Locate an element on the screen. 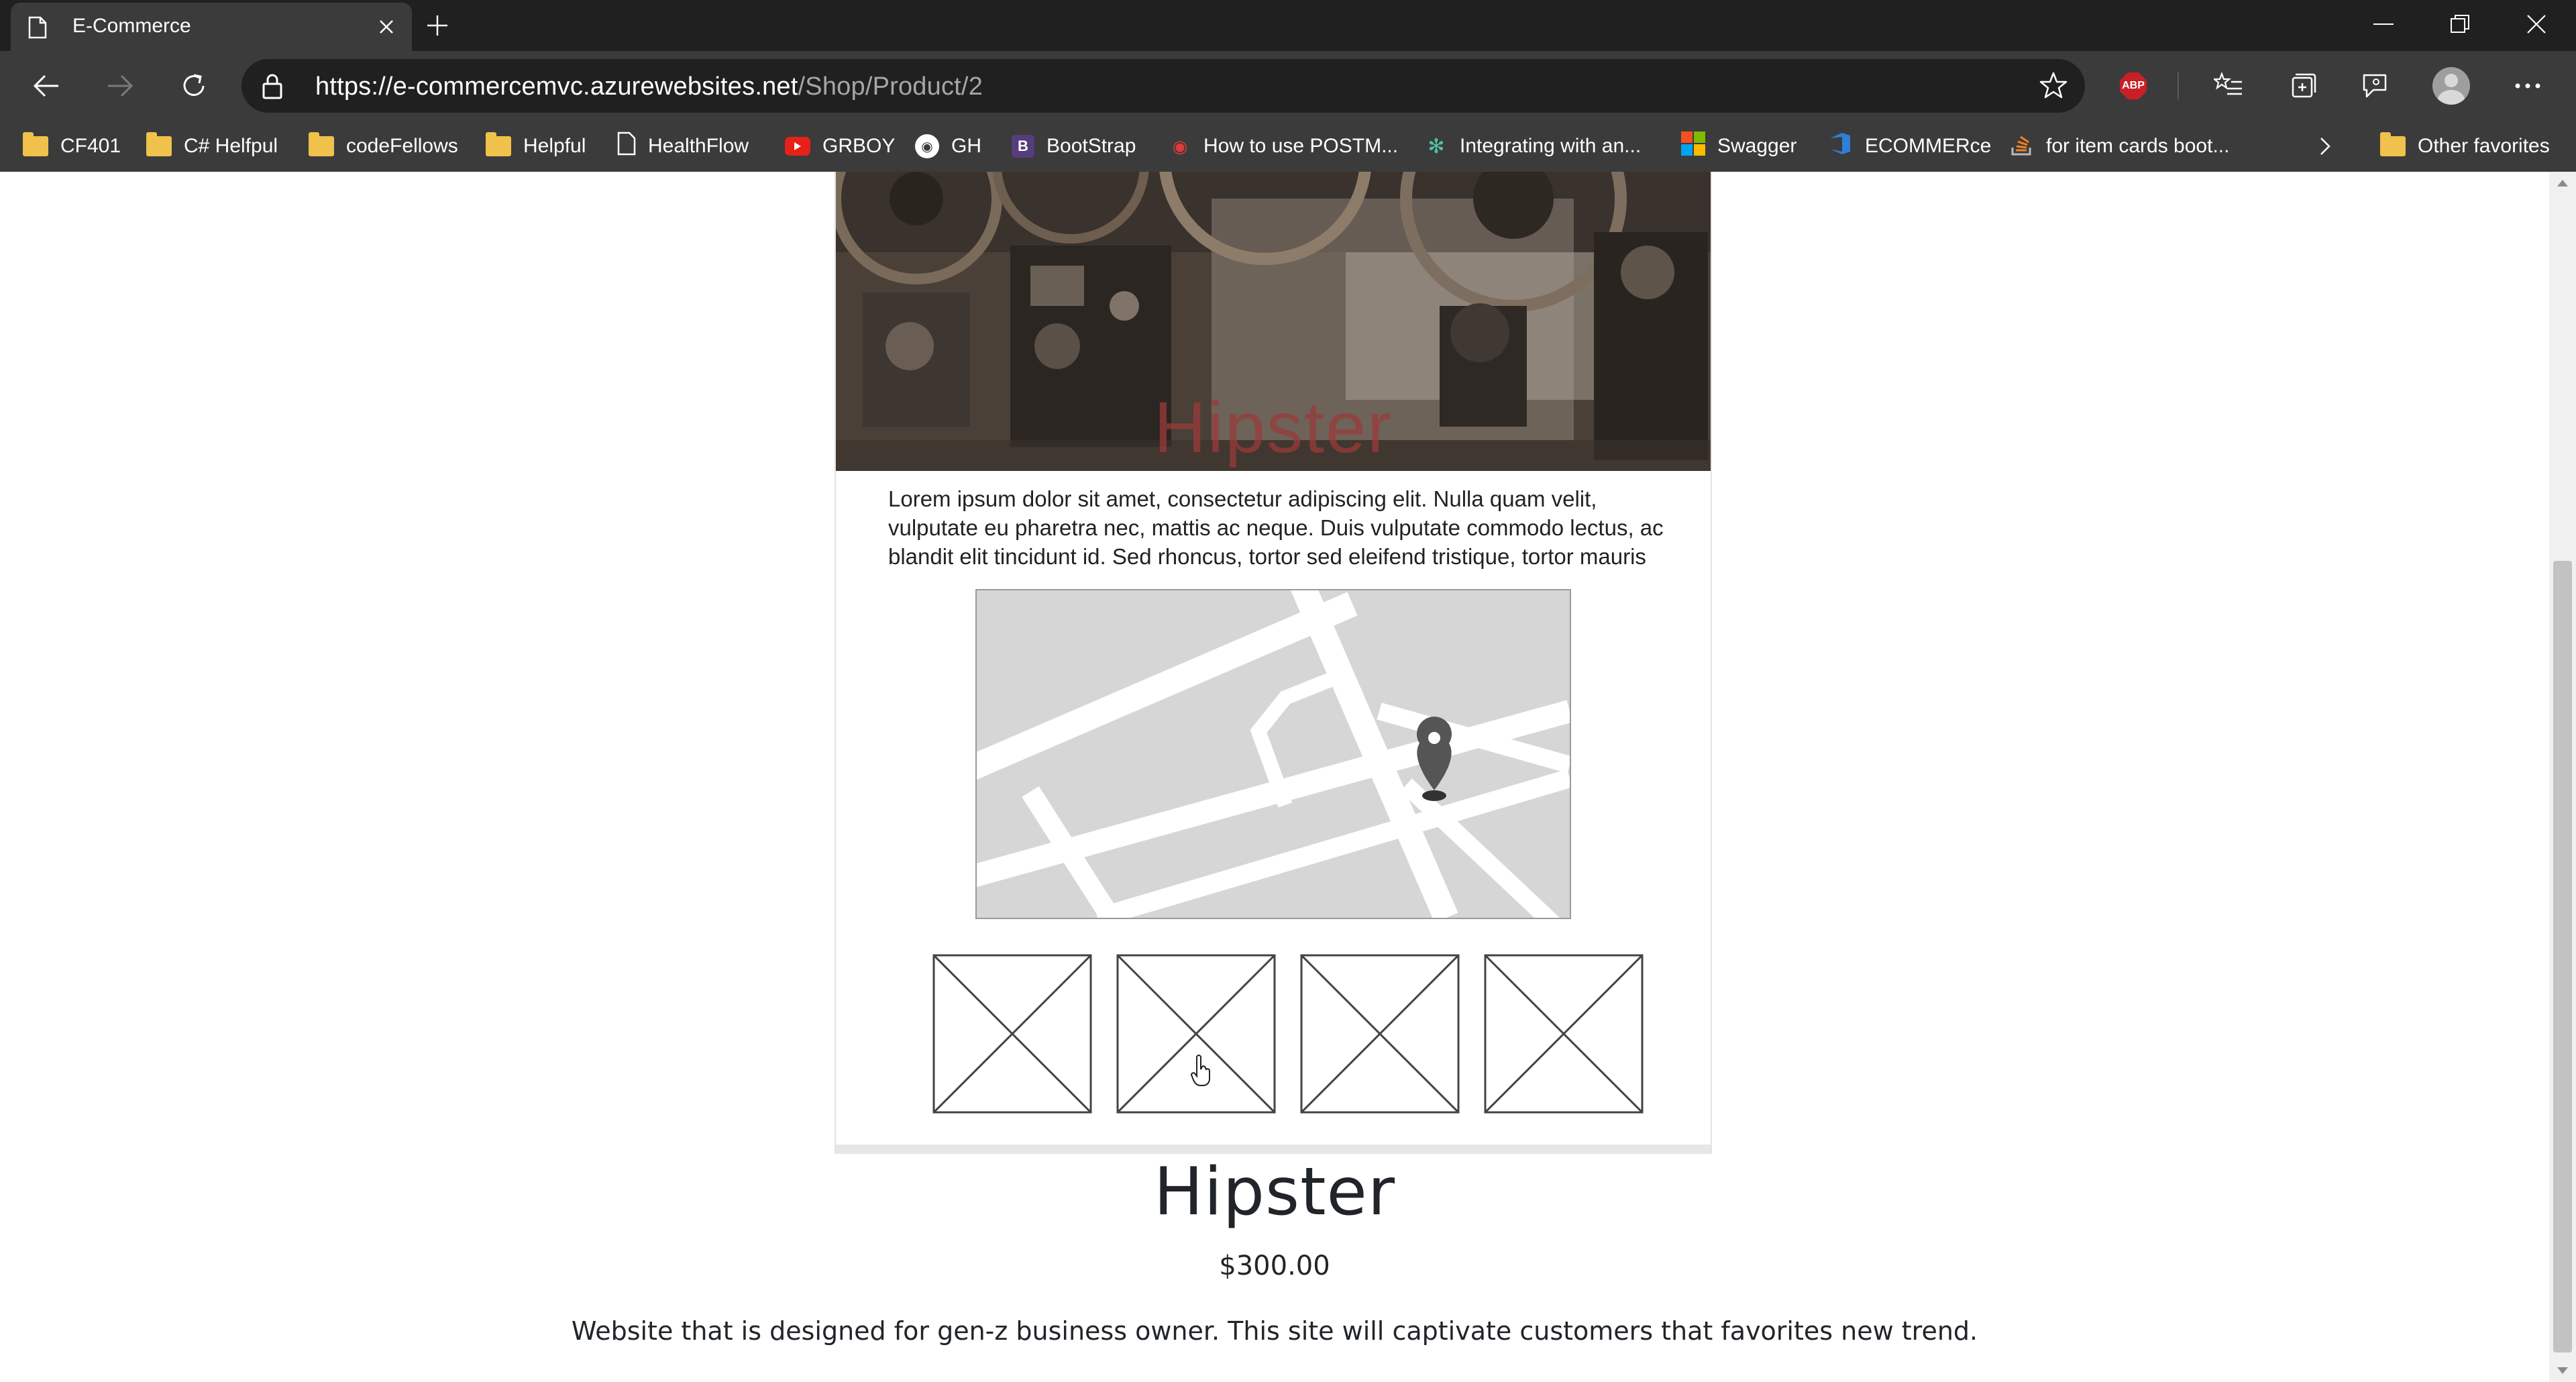  image-bottom-border is located at coordinates (1273, 1149).